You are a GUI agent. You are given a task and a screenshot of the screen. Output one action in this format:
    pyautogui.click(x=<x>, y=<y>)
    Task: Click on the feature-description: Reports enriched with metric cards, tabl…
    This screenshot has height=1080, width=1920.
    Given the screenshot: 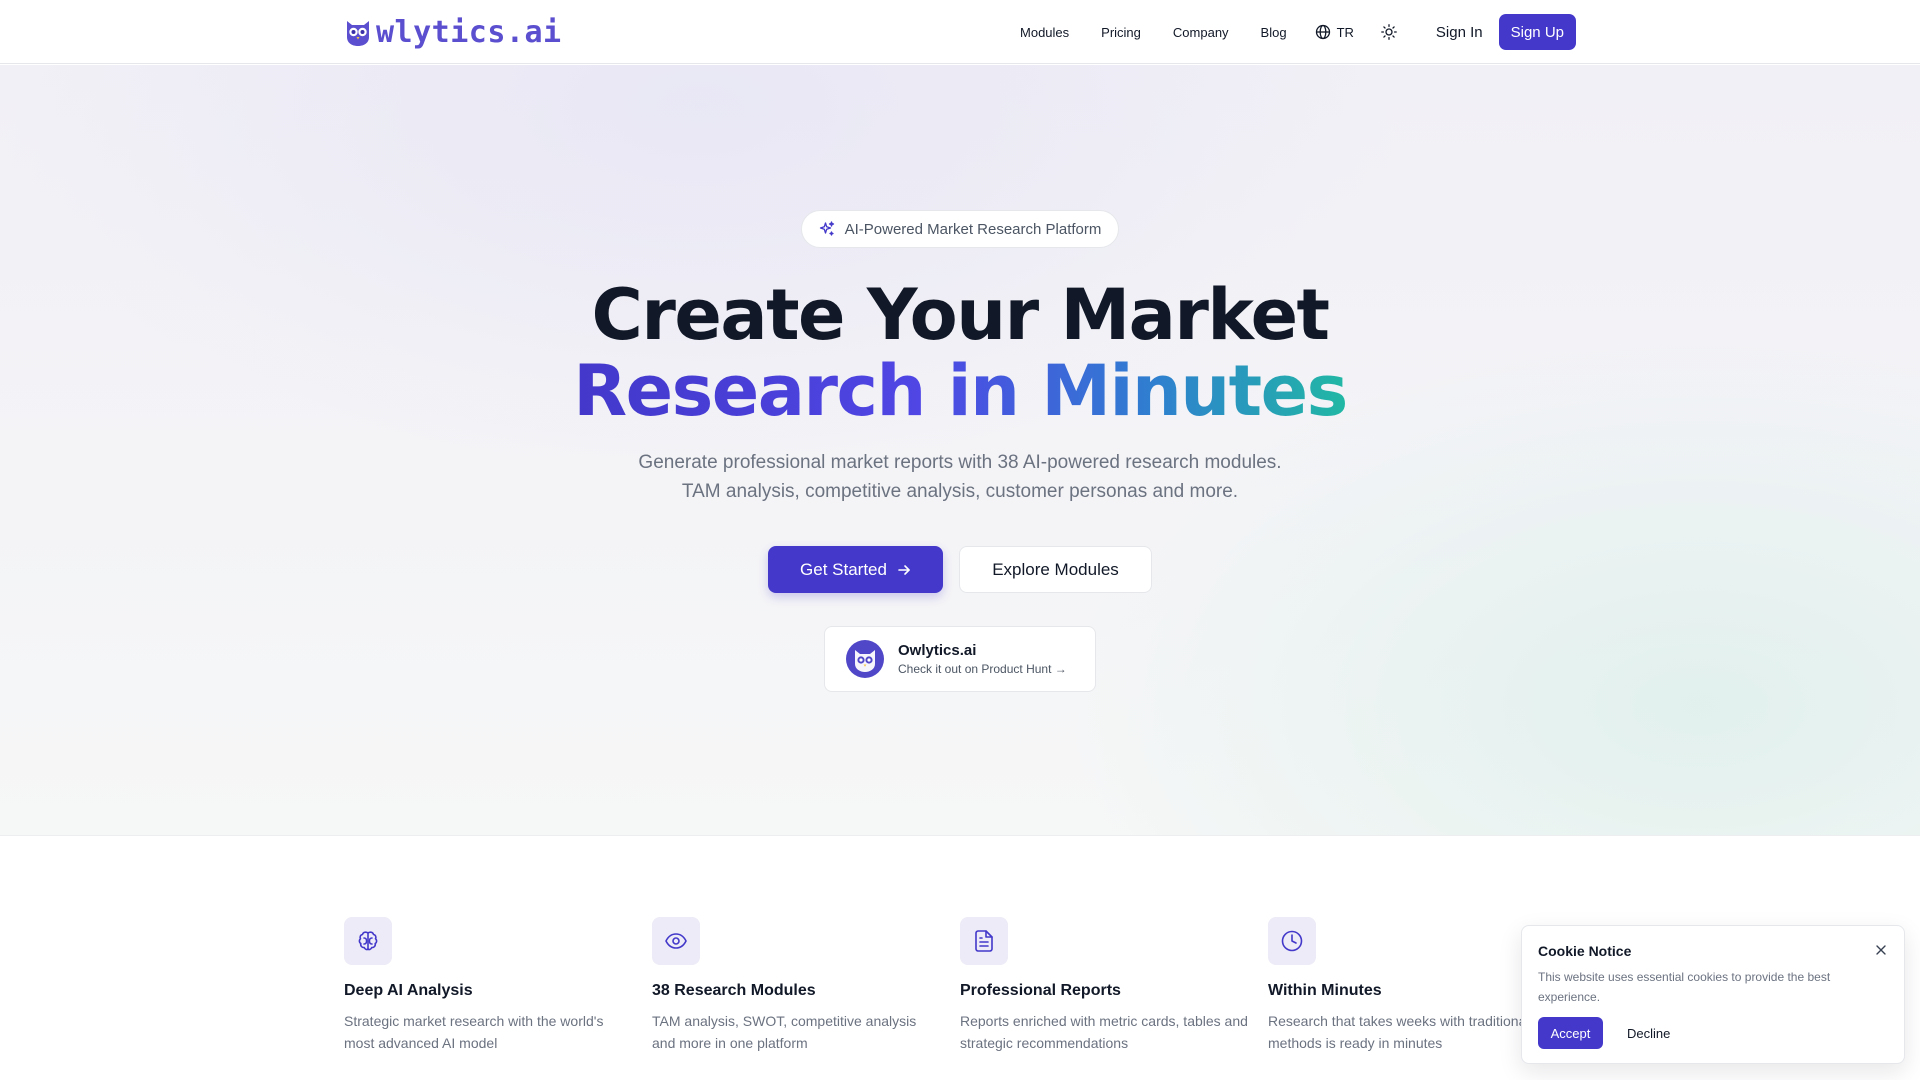 What is the action you would take?
    pyautogui.click(x=1104, y=1032)
    